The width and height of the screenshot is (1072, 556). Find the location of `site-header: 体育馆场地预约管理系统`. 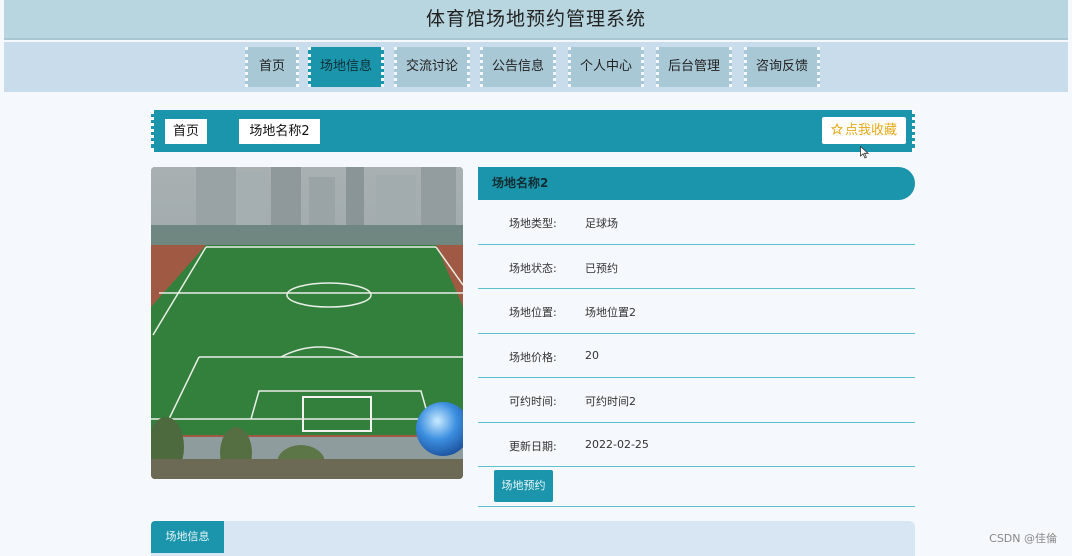

site-header: 体育馆场地预约管理系统 is located at coordinates (536, 20).